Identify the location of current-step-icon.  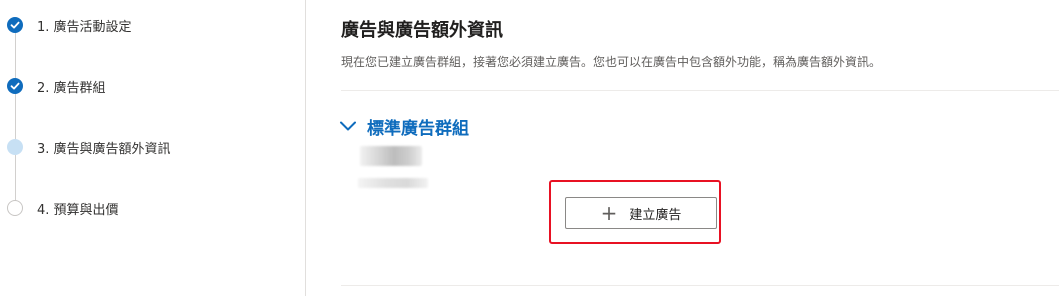
(15, 147).